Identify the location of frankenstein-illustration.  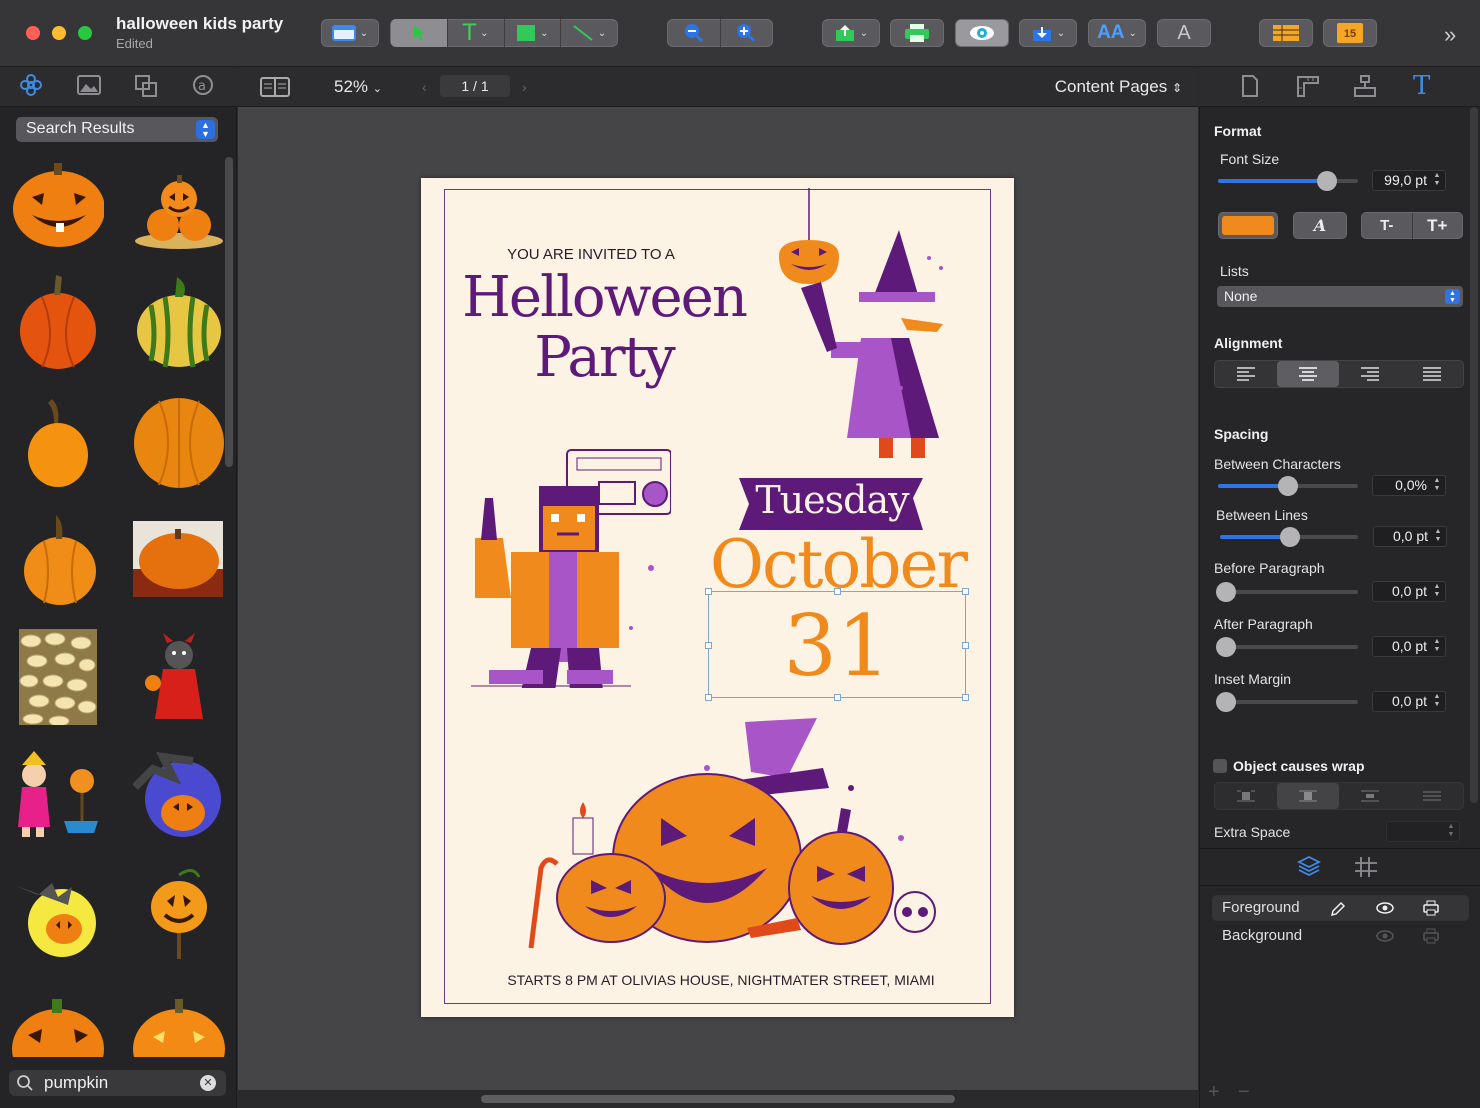
(571, 563).